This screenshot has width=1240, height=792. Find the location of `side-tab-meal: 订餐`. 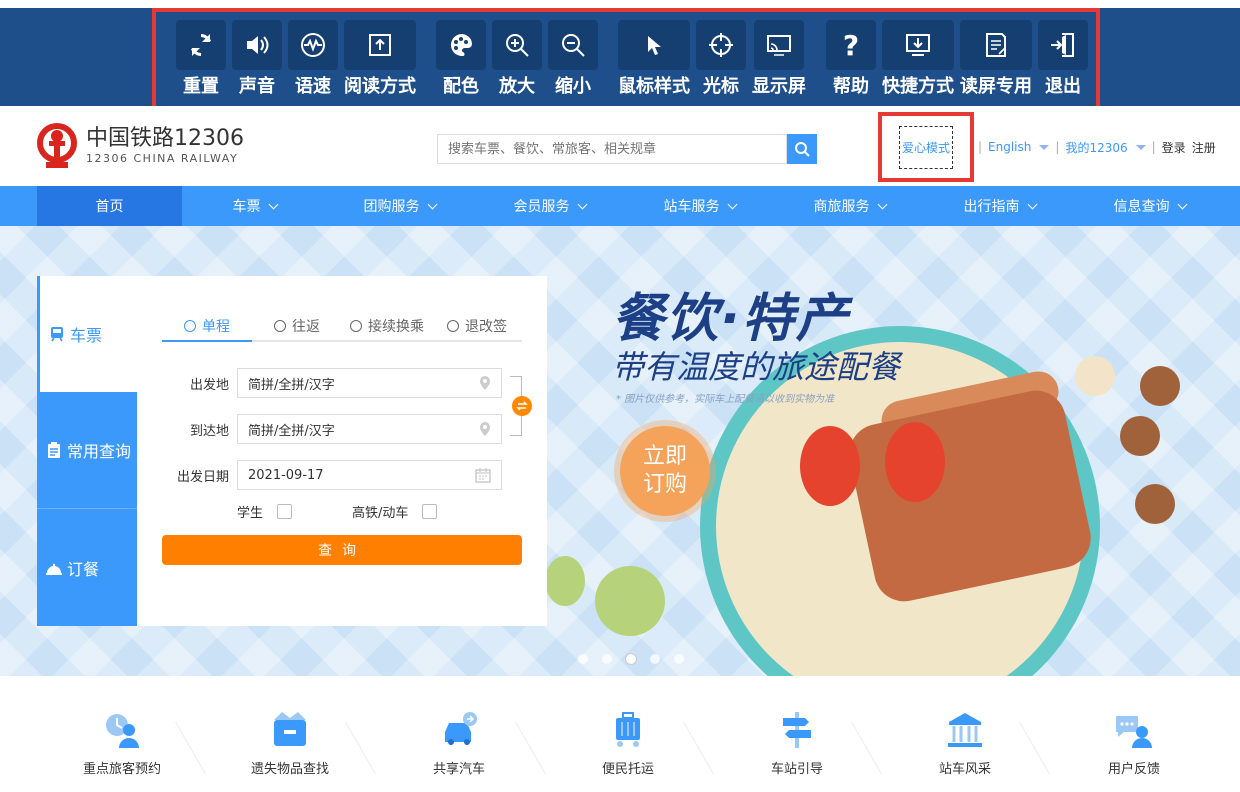

side-tab-meal: 订餐 is located at coordinates (87, 567).